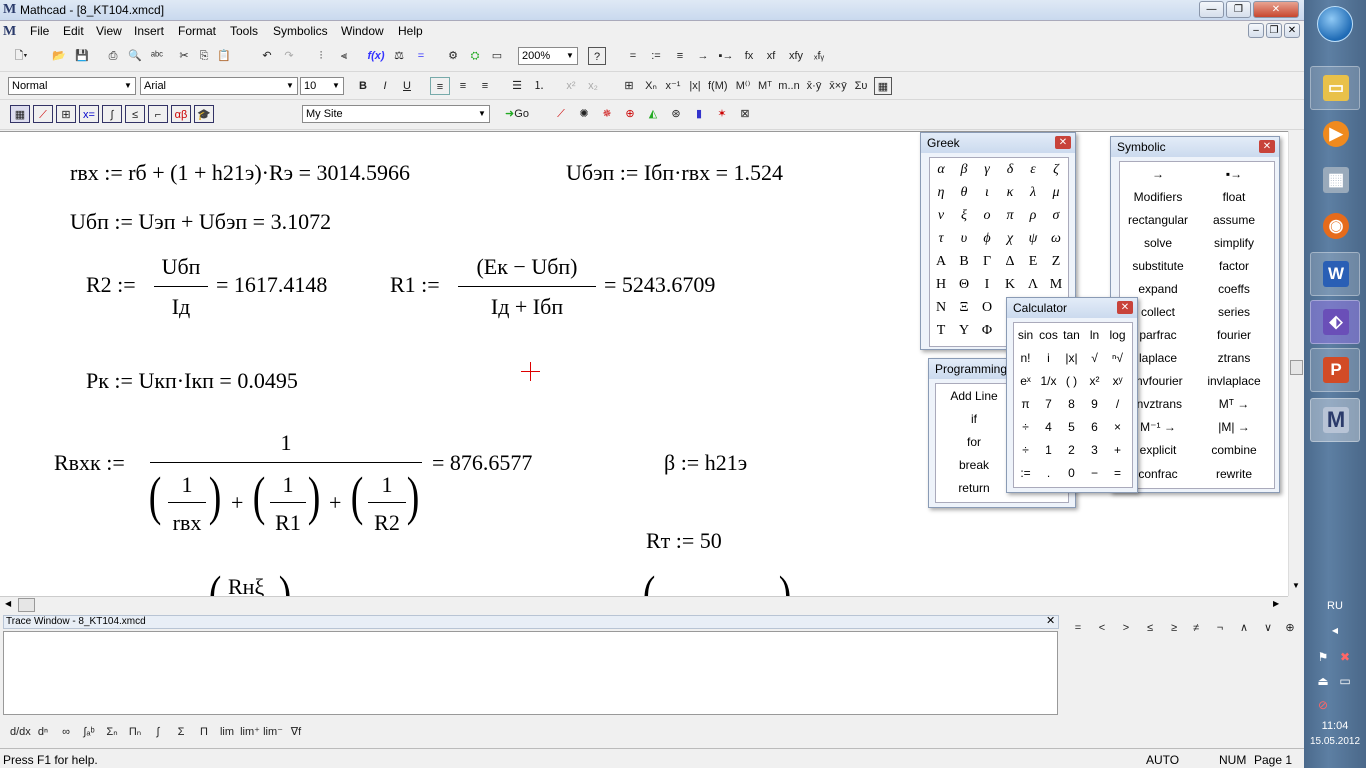  I want to click on volume-muted-icon: ⊘, so click(1323, 705).